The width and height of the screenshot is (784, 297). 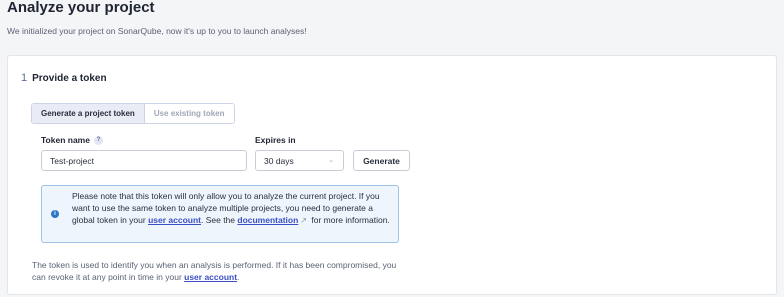 What do you see at coordinates (88, 113) in the screenshot?
I see `generate-project-token-tab: Generate a project token` at bounding box center [88, 113].